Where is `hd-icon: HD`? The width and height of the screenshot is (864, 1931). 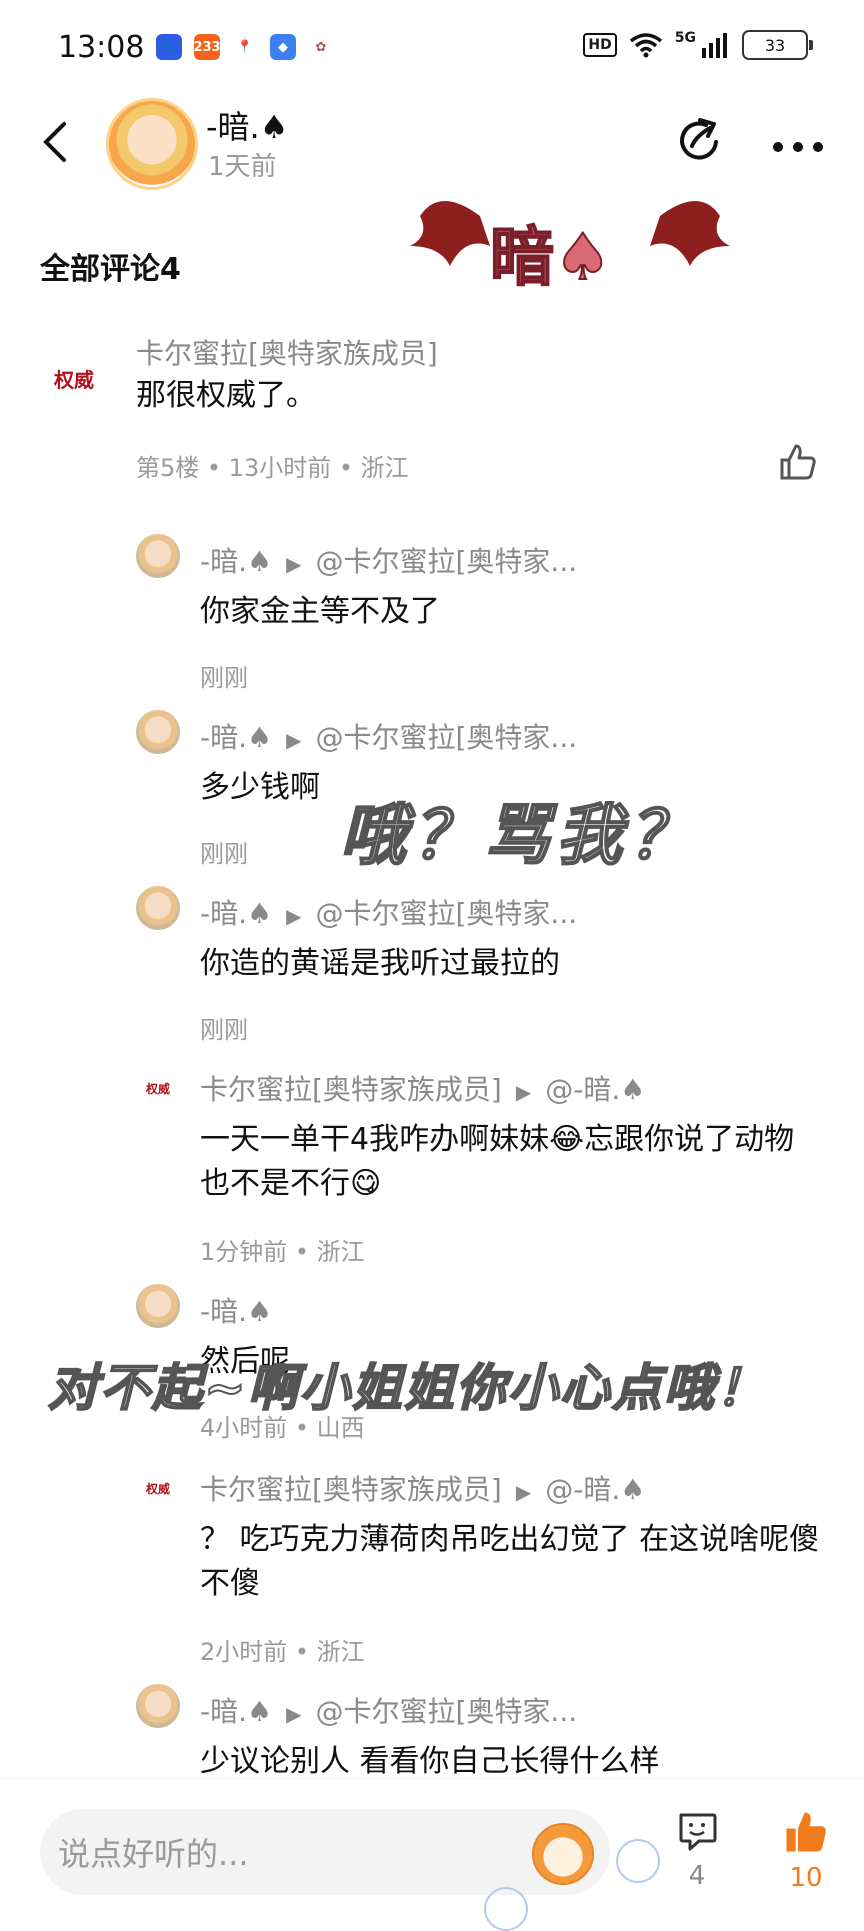
hd-icon: HD is located at coordinates (600, 45).